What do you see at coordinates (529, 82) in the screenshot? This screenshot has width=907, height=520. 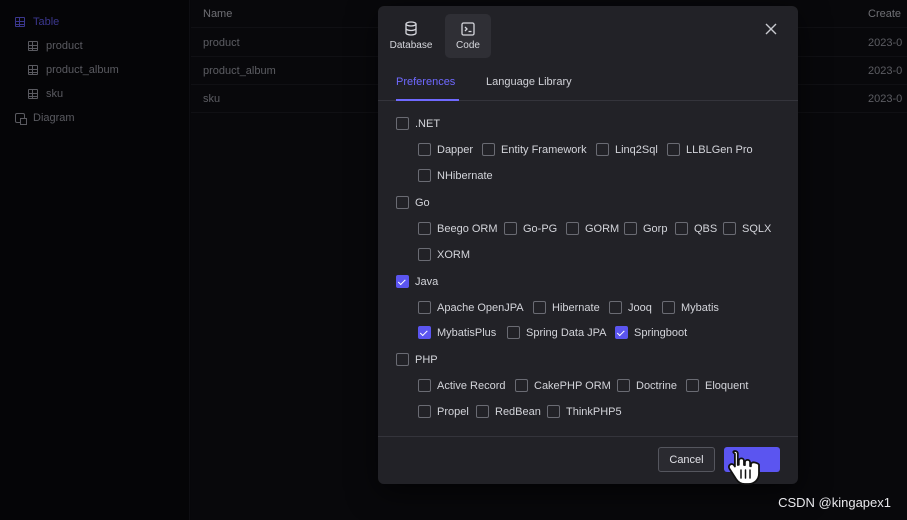 I see `tab-language-library: Language Library` at bounding box center [529, 82].